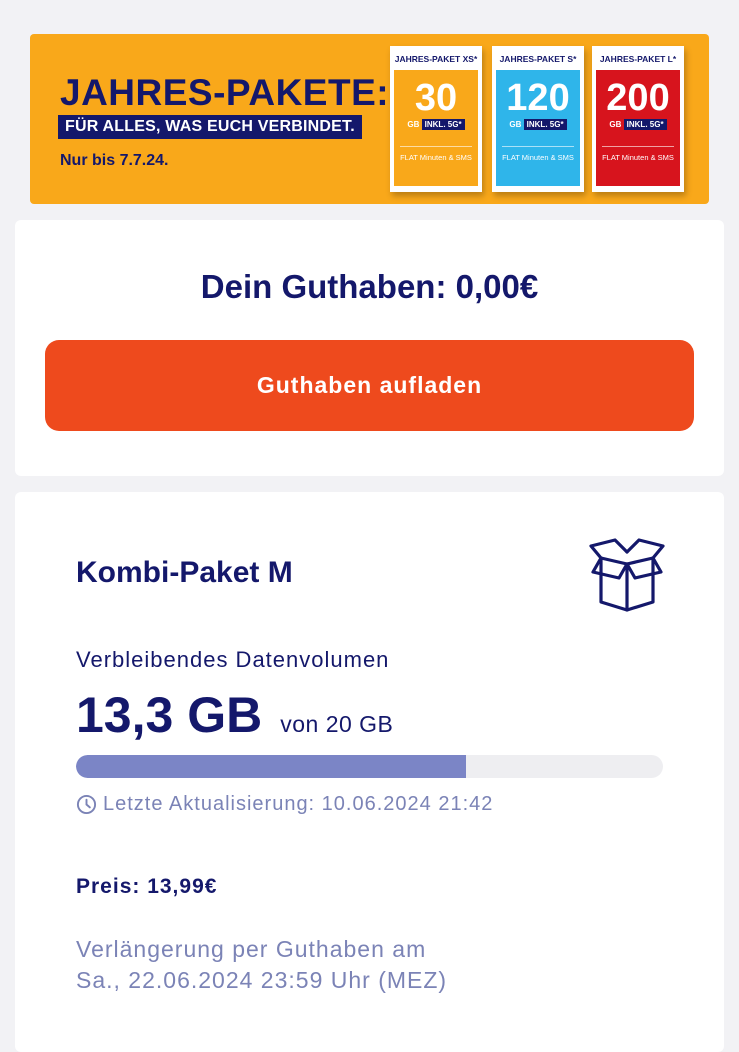  I want to click on data-progress-fill, so click(271, 766).